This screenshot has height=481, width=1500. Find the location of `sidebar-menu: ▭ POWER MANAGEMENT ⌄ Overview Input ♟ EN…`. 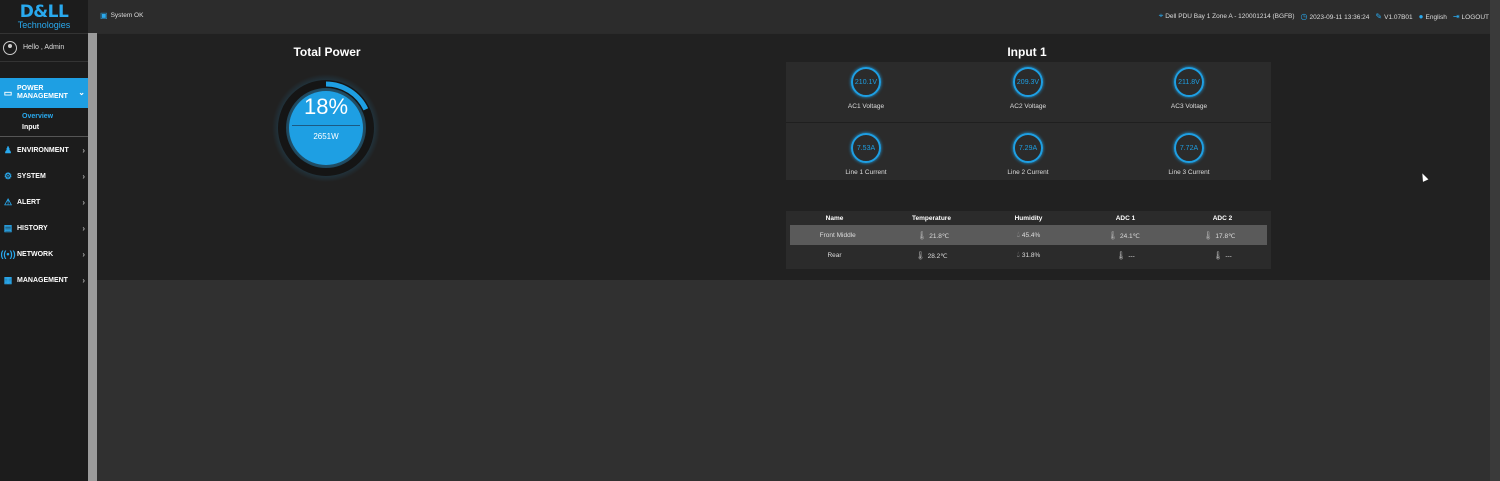

sidebar-menu: ▭ POWER MANAGEMENT ⌄ Overview Input ♟ EN… is located at coordinates (44, 185).